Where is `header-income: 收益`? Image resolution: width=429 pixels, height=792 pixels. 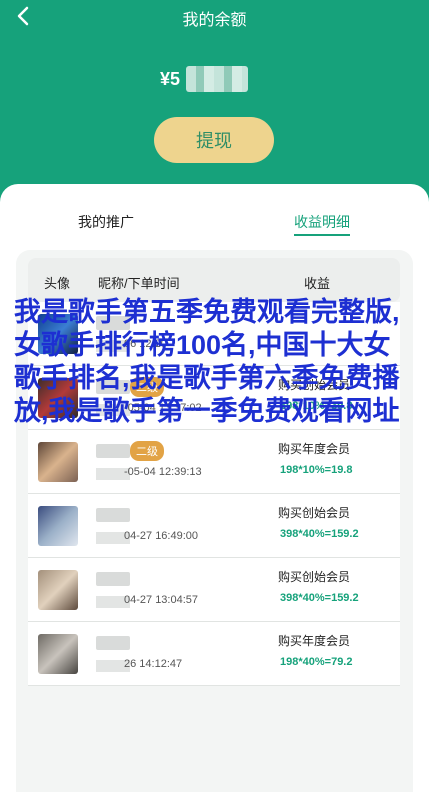 header-income: 收益 is located at coordinates (317, 283).